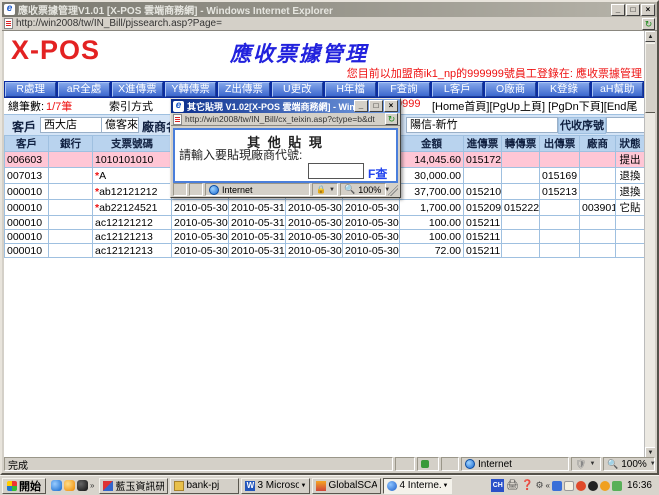  I want to click on cell-check-no: ac12121212, so click(132, 222).